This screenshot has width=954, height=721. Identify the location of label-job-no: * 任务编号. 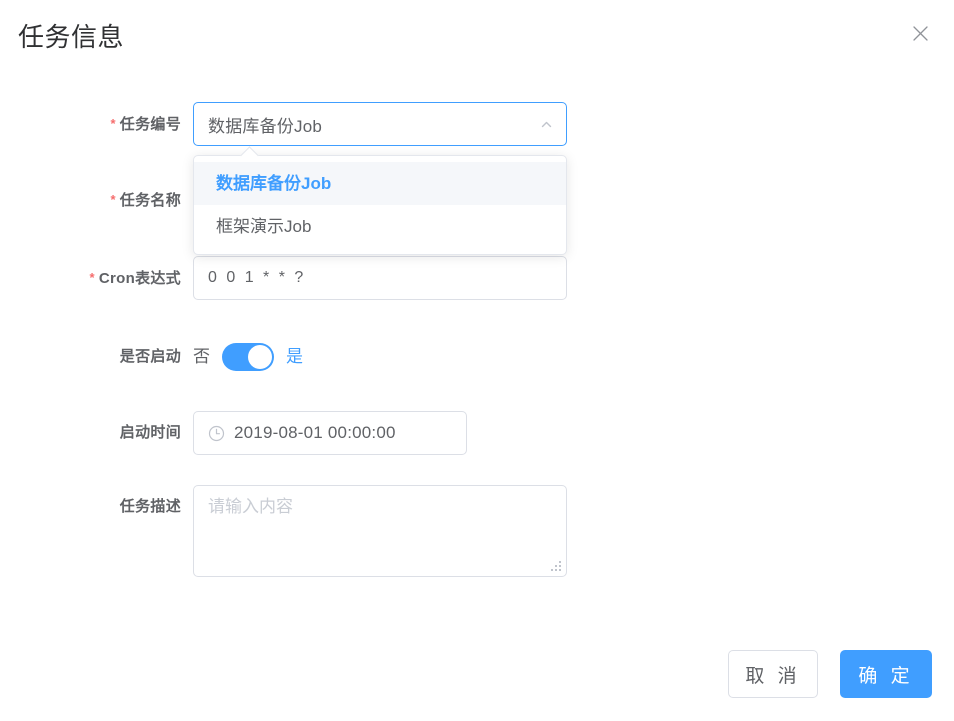
(96, 124).